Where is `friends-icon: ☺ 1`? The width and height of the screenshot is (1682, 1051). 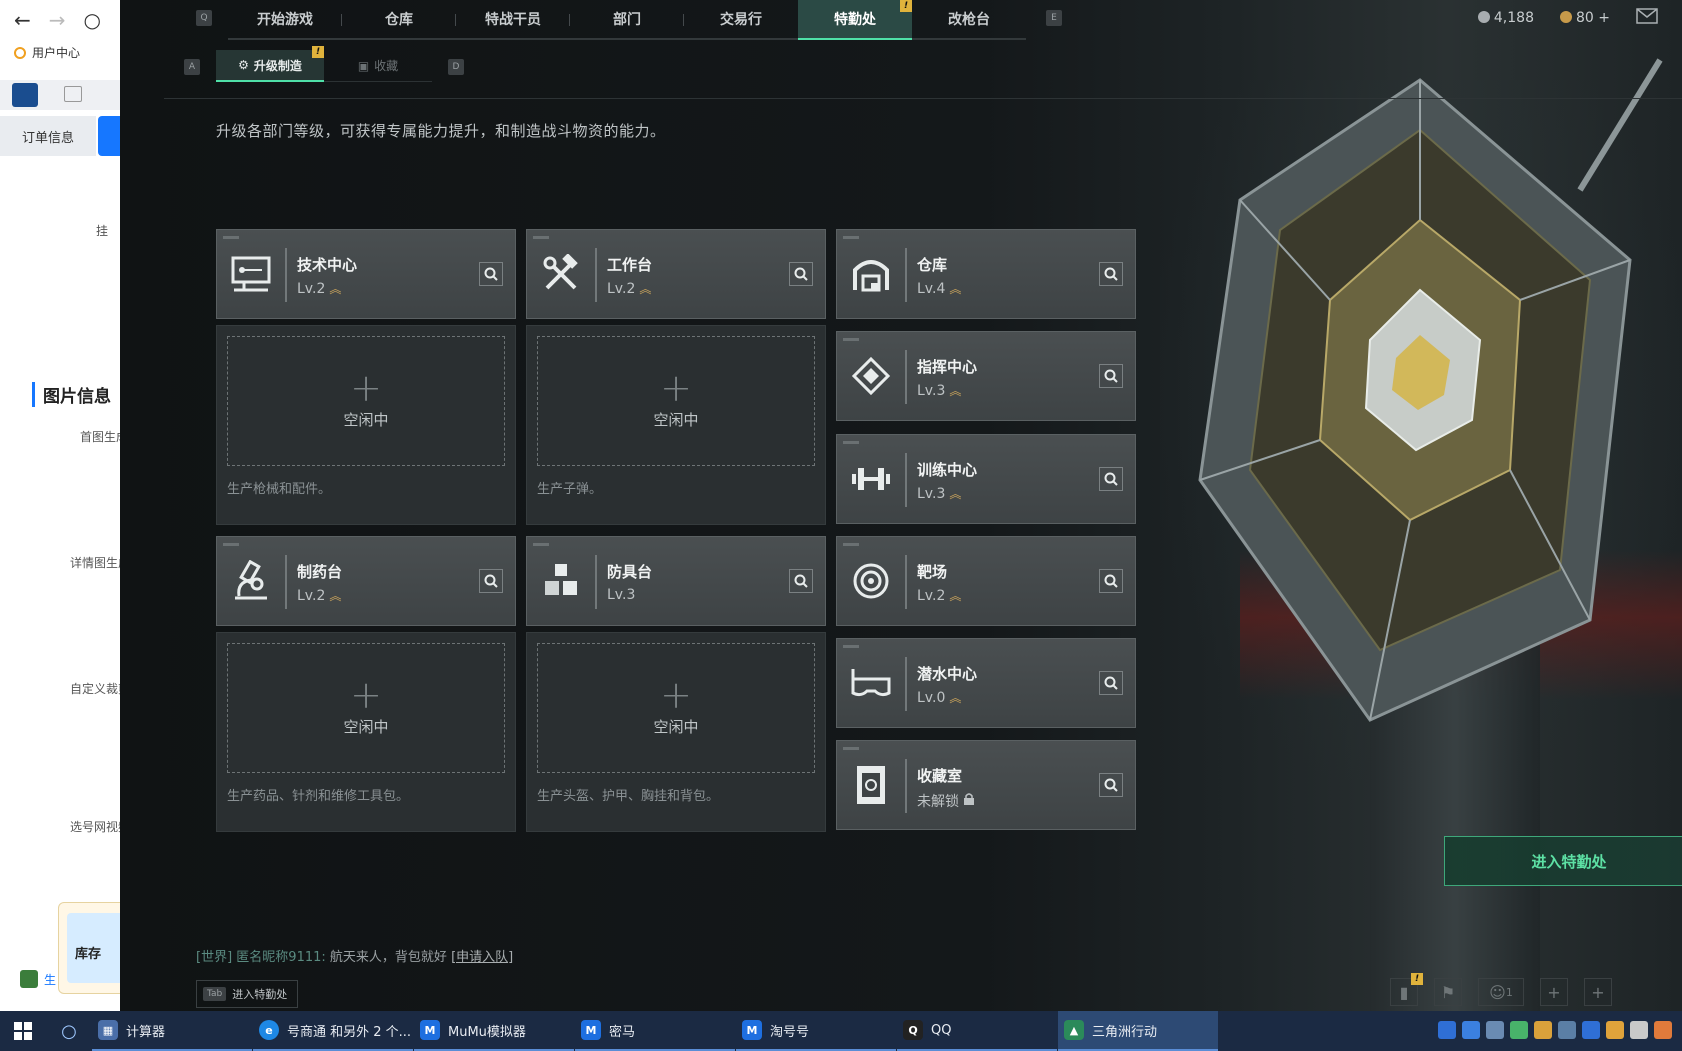
friends-icon: ☺ 1 is located at coordinates (1501, 992).